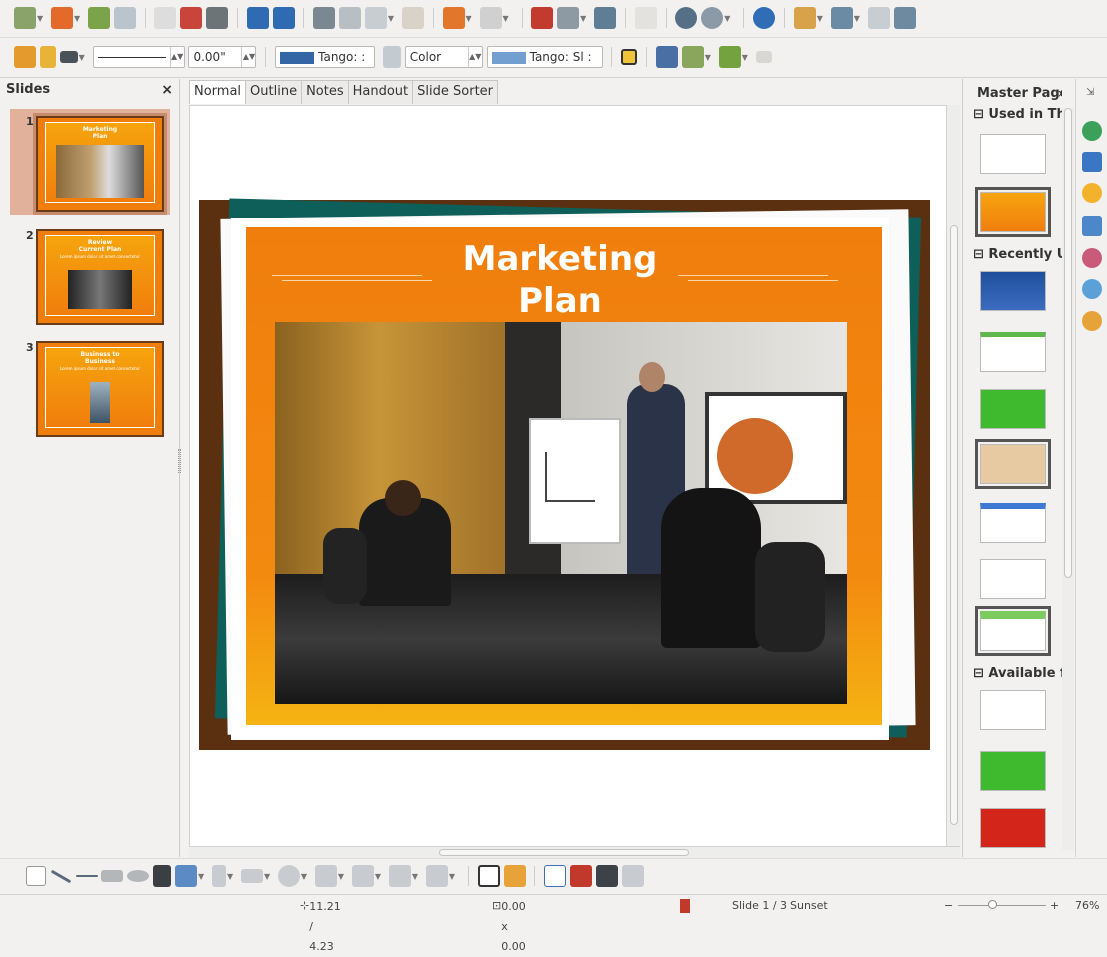 The width and height of the screenshot is (1107, 957). What do you see at coordinates (304, 876) in the screenshot?
I see `symbol-shapes-dropdown: ▼` at bounding box center [304, 876].